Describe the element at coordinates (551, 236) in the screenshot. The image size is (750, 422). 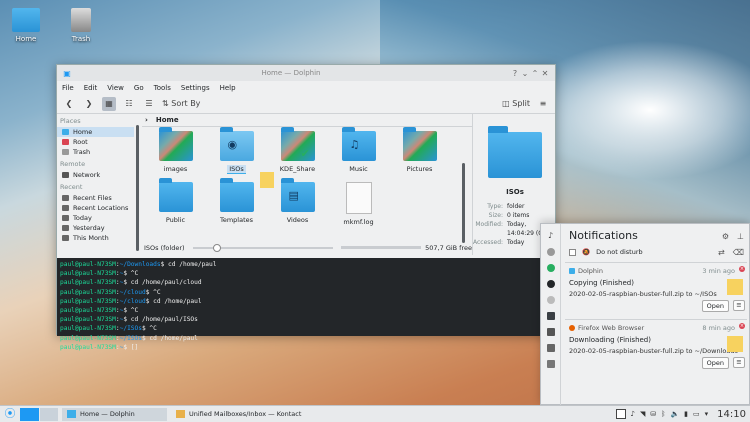
I see `bell-icon: ♪` at that location.